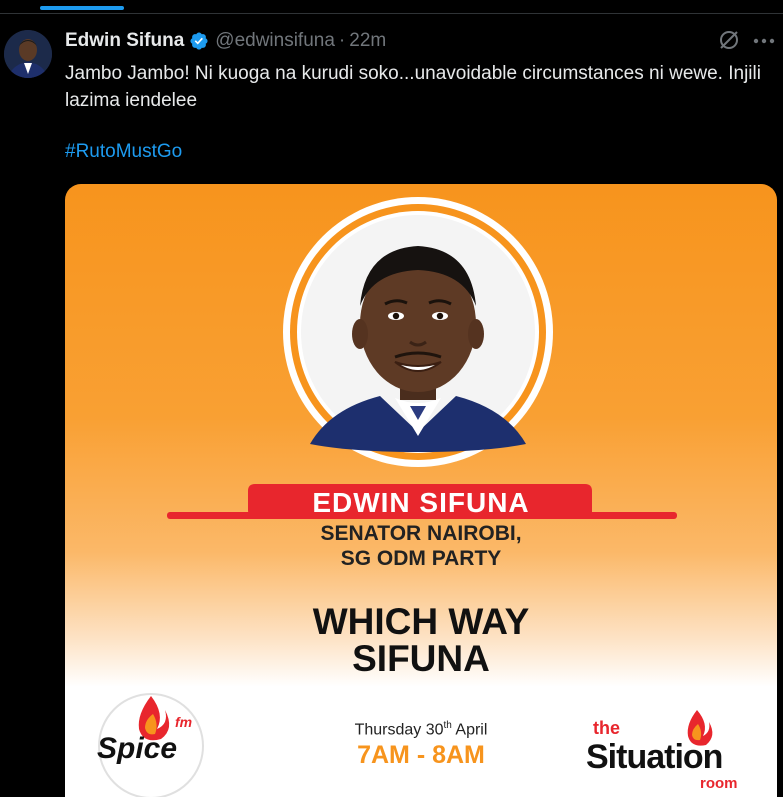  Describe the element at coordinates (124, 41) in the screenshot. I see `author-name: Edwin Sifuna` at that location.